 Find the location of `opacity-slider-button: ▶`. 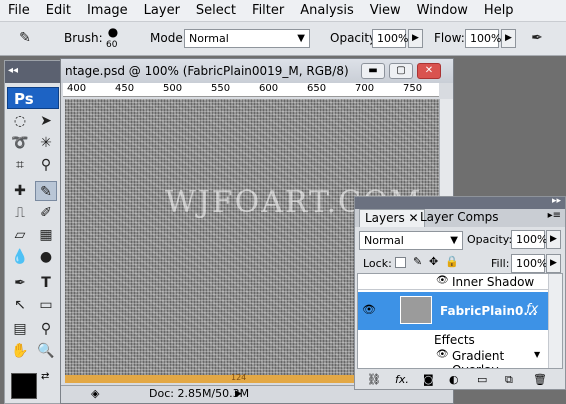

opacity-slider-button: ▶ is located at coordinates (415, 38).